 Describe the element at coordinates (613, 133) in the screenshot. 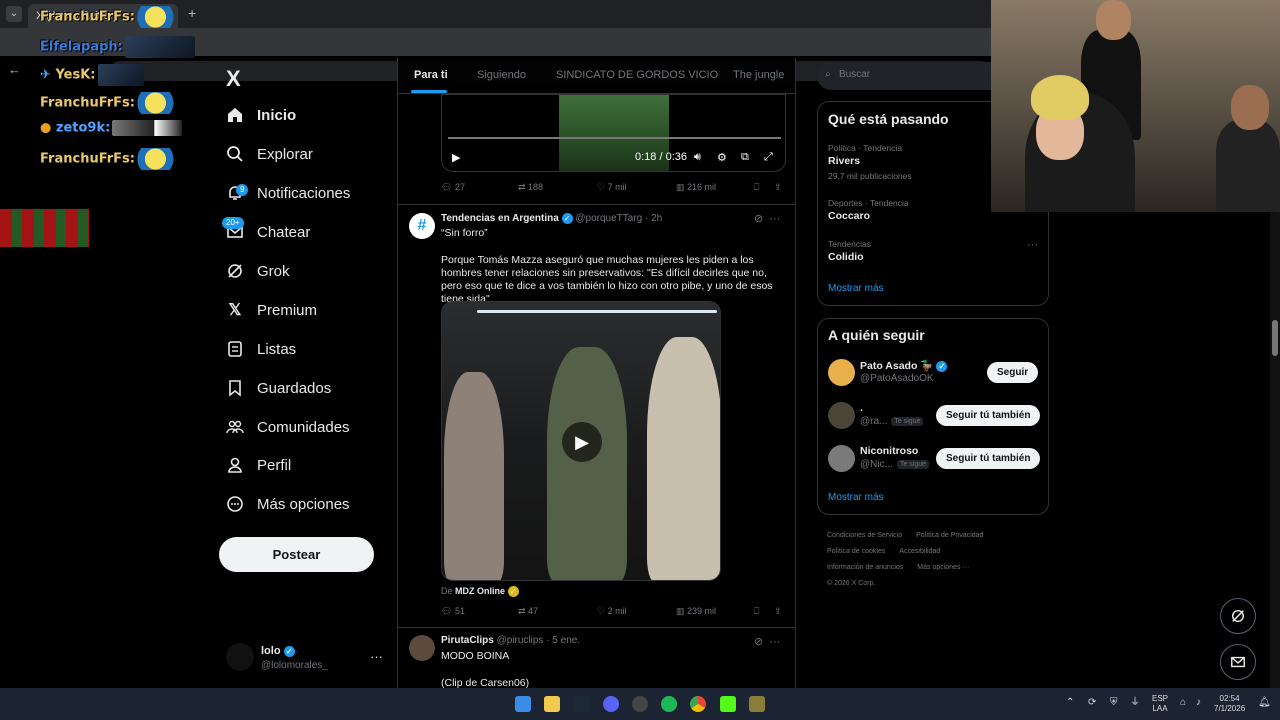

I see `video-player: ▶ 0:18 / 0:36 🔊︎ ⚙ ⧉ ⤢` at that location.